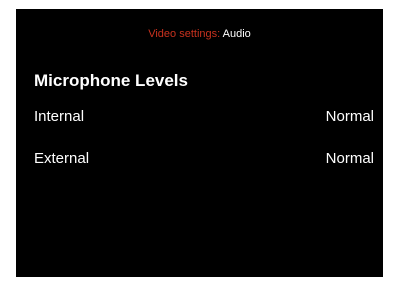 The image size is (398, 286). Describe the element at coordinates (236, 34) in the screenshot. I see `breadcrumb-current: Audio` at that location.